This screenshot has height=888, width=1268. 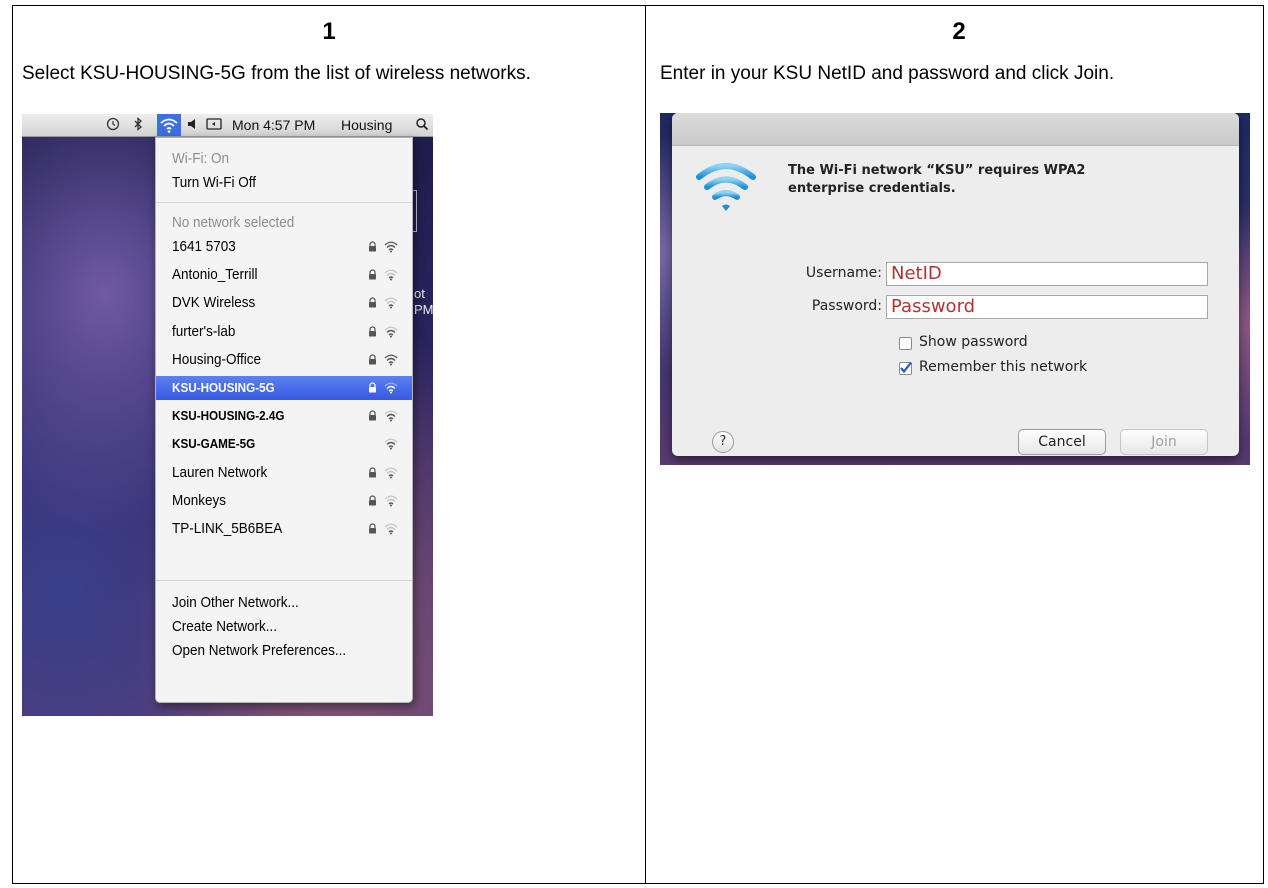 I want to click on spotlight-search-icon, so click(x=422, y=125).